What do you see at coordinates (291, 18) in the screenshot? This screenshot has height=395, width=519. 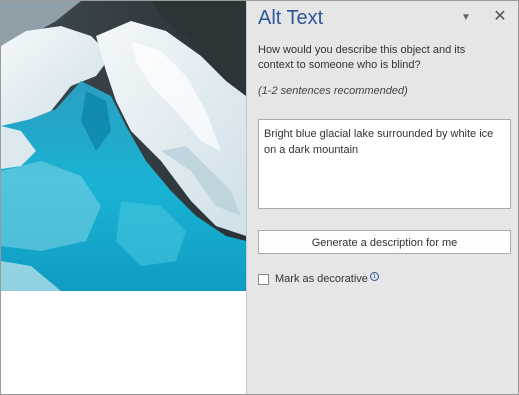 I see `pane-title: Alt Text` at bounding box center [291, 18].